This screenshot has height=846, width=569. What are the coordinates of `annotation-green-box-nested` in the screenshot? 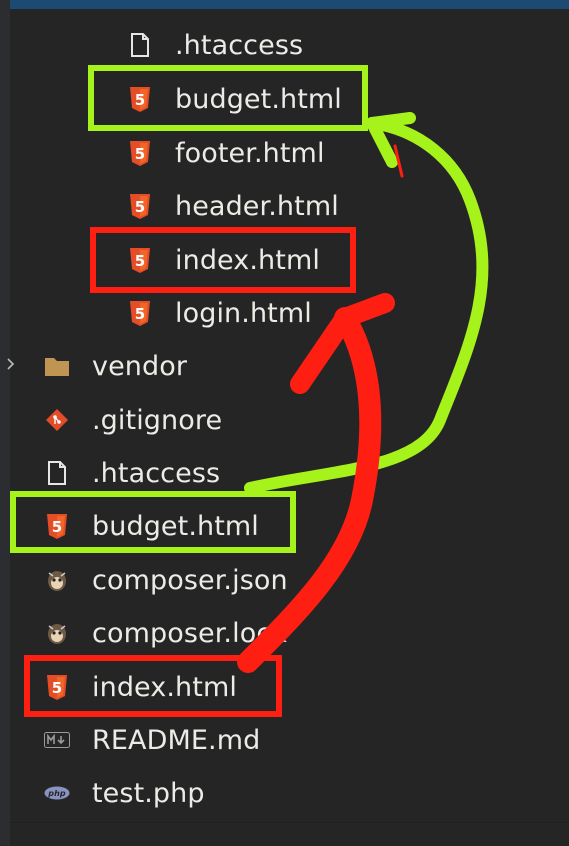 It's located at (228, 98).